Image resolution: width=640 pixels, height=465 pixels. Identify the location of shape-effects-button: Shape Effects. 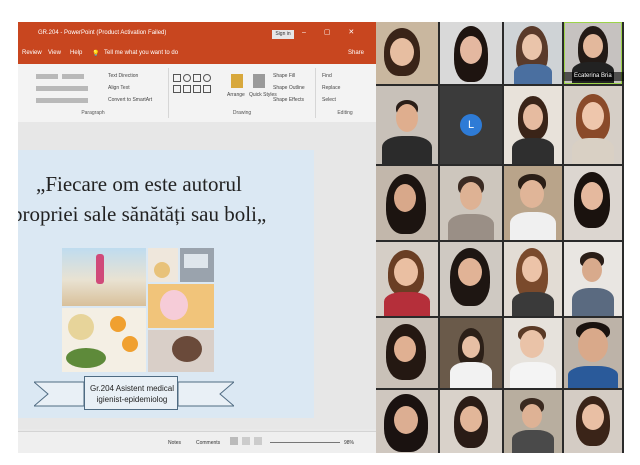
(288, 100).